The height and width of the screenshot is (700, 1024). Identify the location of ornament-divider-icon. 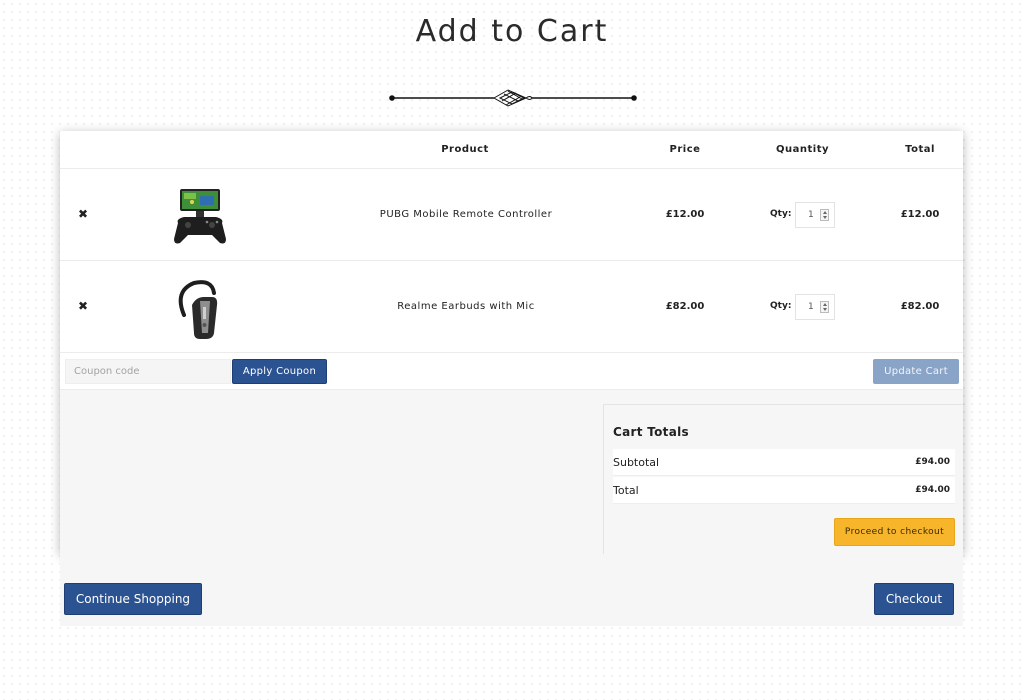
(513, 98).